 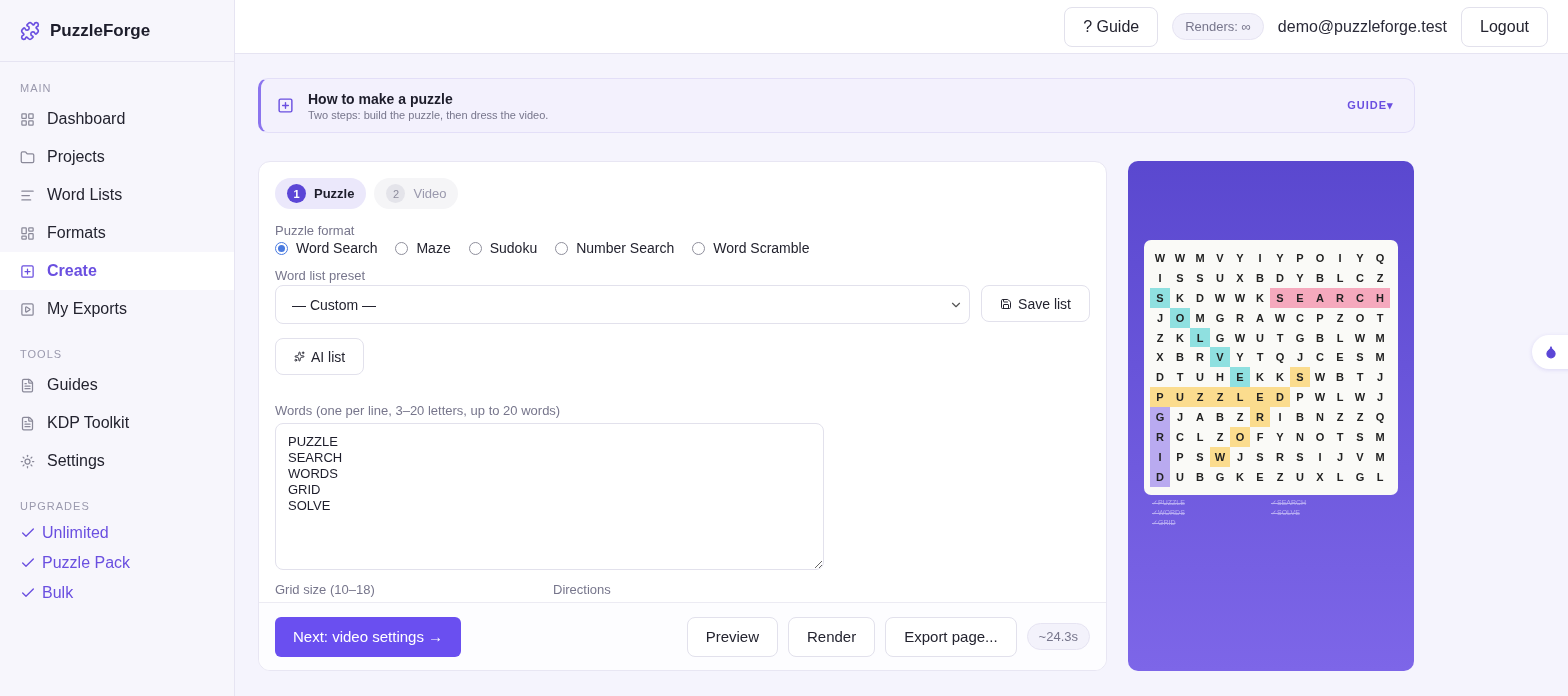 I want to click on highlighted-letter: W, so click(x=1220, y=456).